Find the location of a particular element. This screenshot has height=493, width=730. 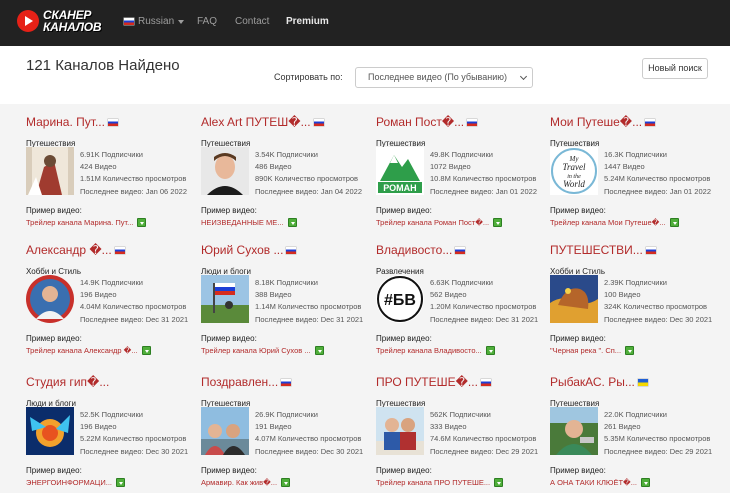

site-logo: СКАНЕР КАНАЛОВ is located at coordinates (59, 21).